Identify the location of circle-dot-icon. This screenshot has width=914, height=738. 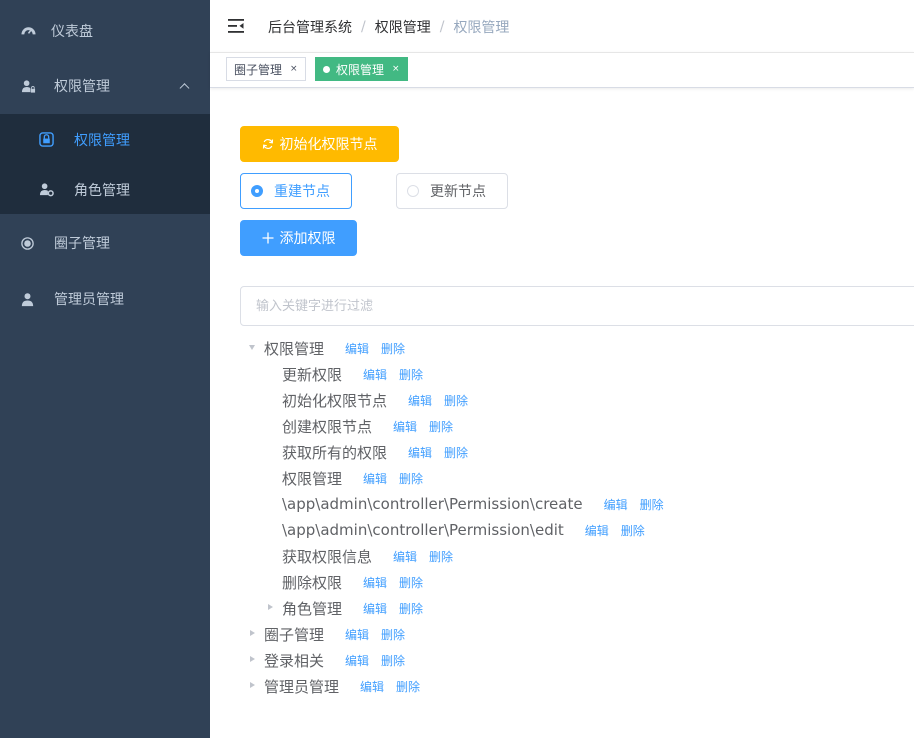
(27, 243).